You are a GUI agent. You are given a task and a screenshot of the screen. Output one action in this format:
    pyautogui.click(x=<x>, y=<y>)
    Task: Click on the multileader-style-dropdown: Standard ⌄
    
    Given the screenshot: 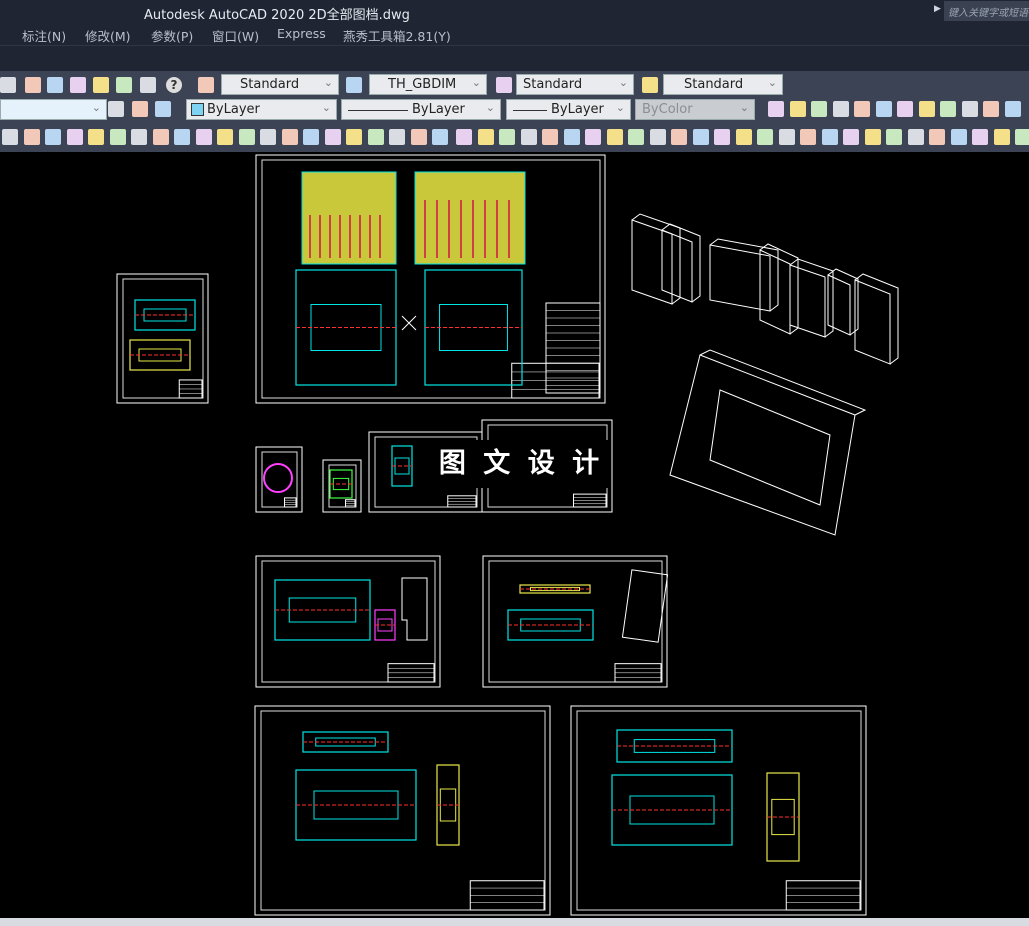 What is the action you would take?
    pyautogui.click(x=723, y=84)
    